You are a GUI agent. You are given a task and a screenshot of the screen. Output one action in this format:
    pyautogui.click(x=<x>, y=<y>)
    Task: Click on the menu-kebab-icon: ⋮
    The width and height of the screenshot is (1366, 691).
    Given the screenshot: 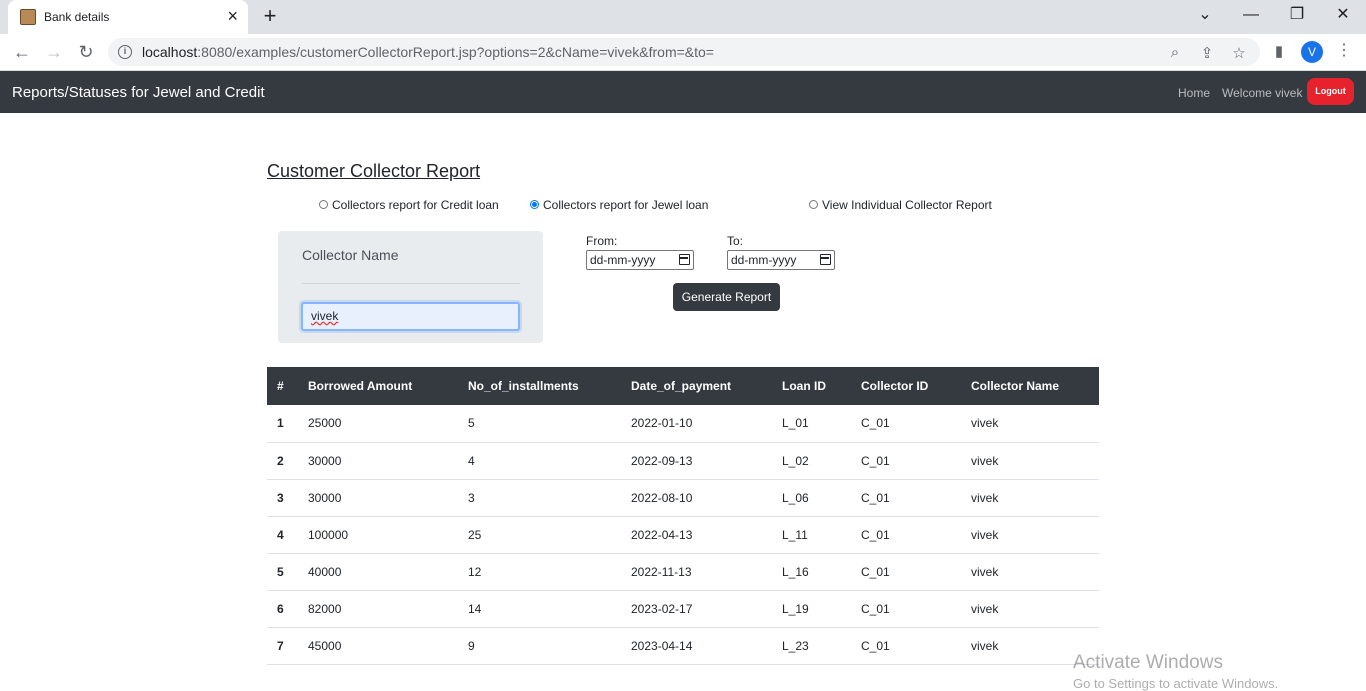 What is the action you would take?
    pyautogui.click(x=1344, y=50)
    